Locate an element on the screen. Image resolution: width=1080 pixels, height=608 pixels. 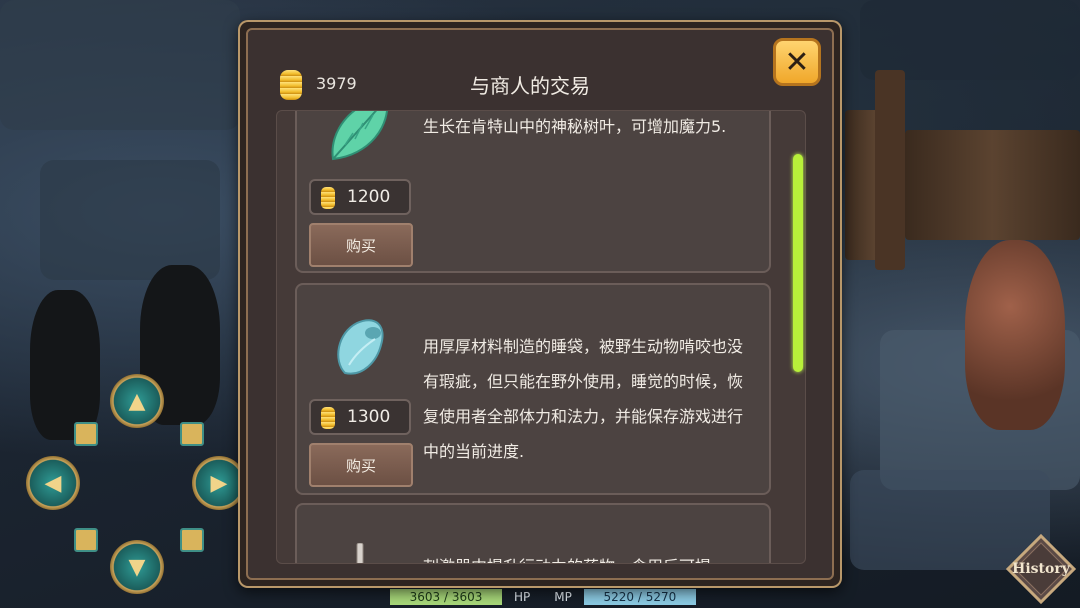
status-bar: 3603 / 3603 HP MP 5220 / 5270 is located at coordinates (543, 597).